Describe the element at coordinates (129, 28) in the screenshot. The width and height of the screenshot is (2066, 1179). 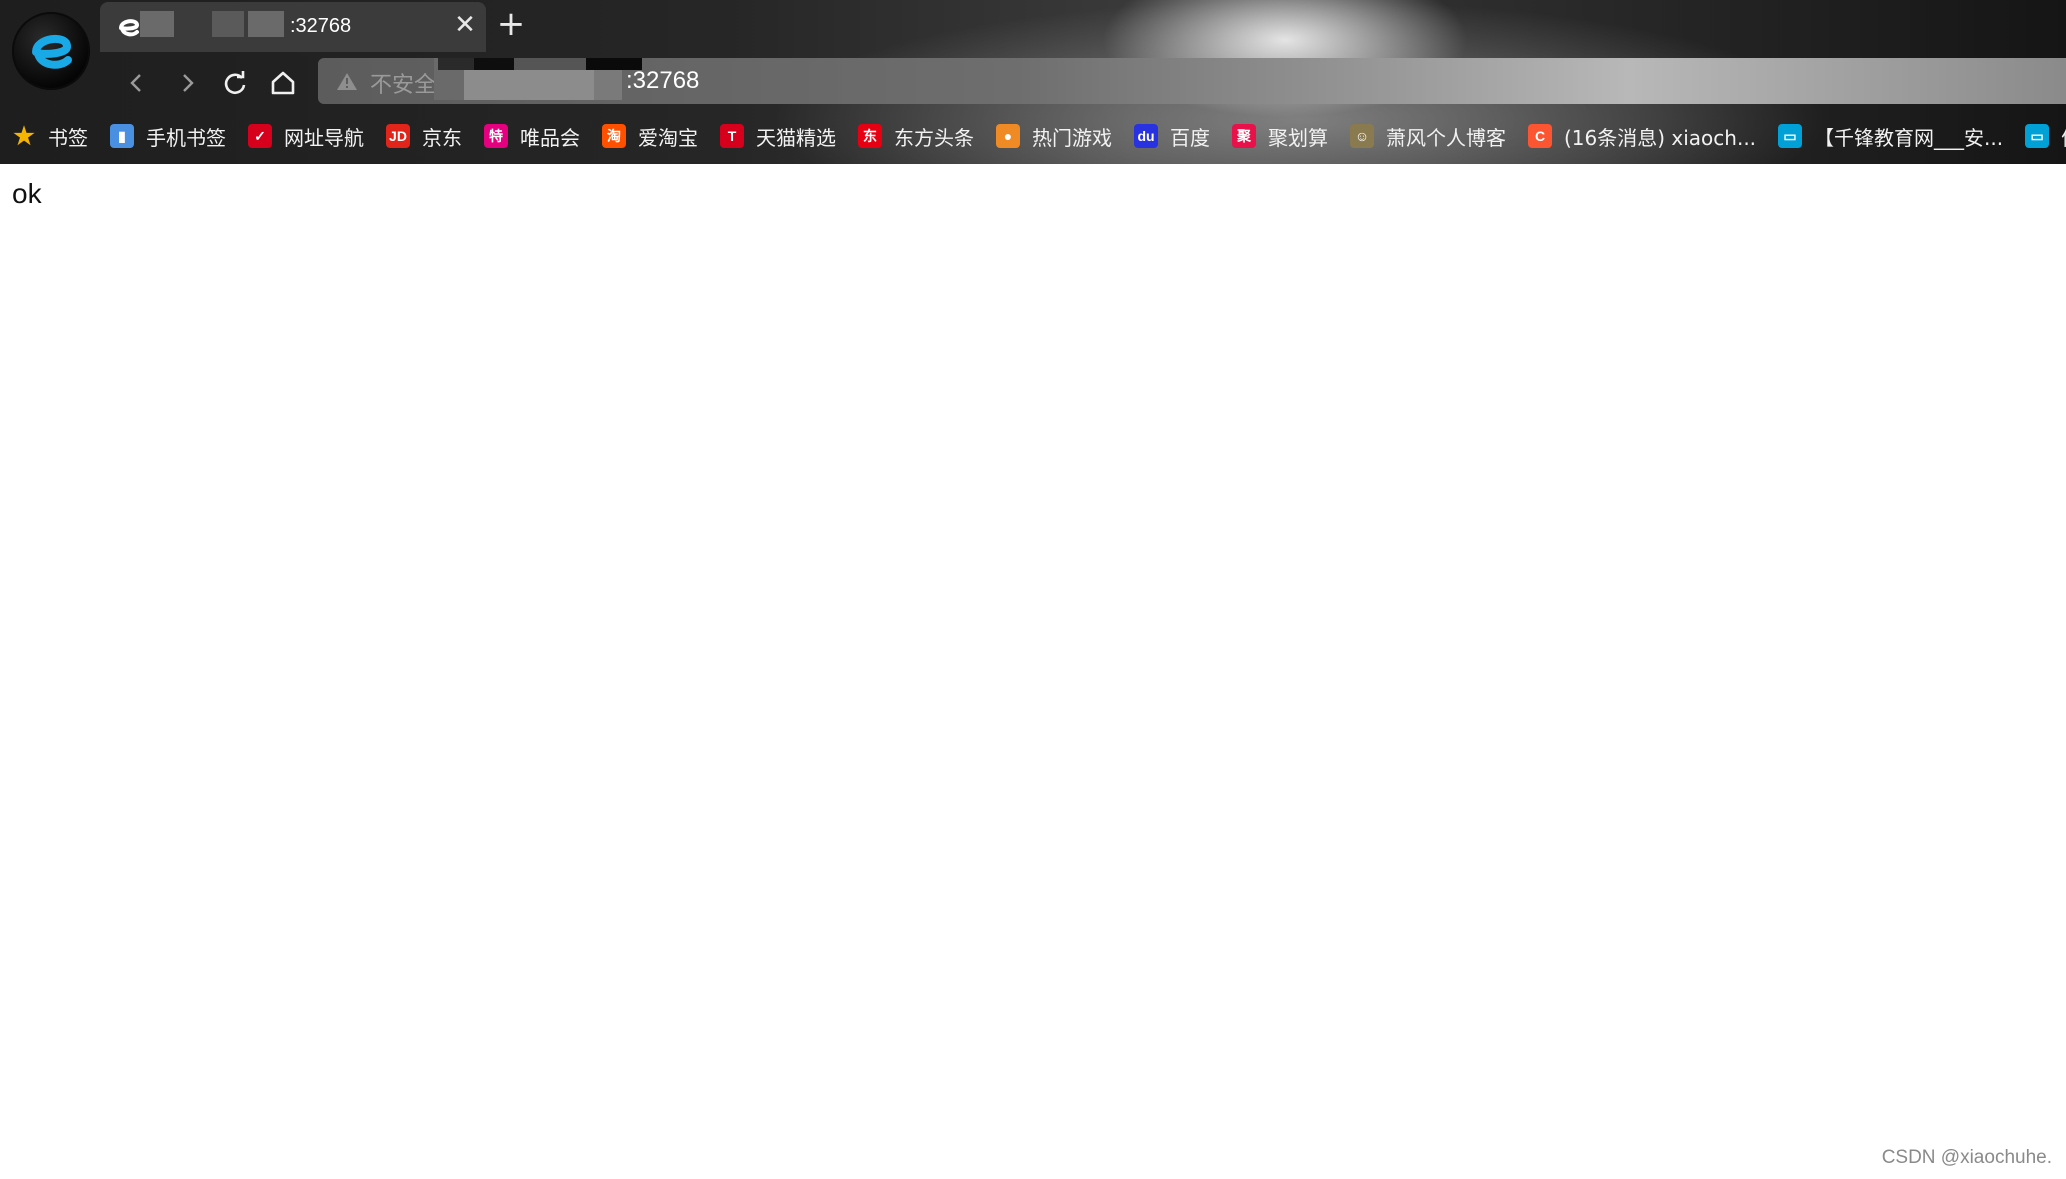
I see `browser-favicon-icon` at that location.